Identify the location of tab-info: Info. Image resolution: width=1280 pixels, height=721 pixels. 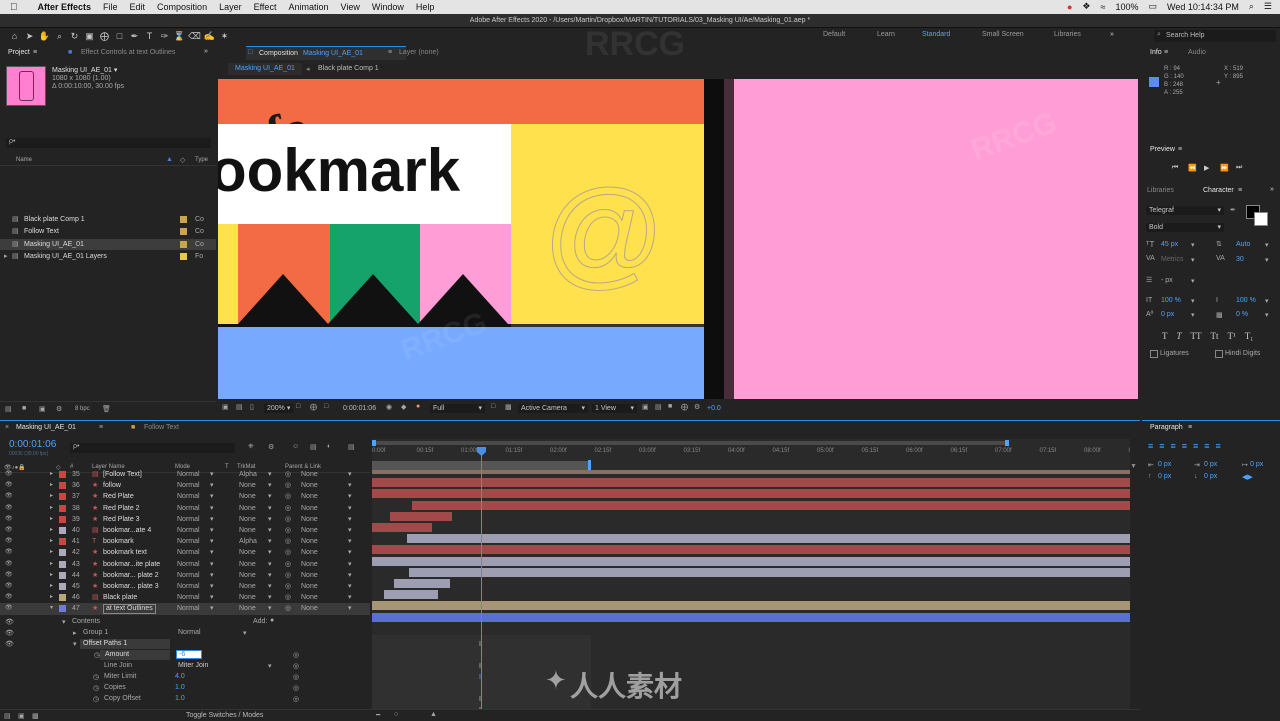
(1156, 52).